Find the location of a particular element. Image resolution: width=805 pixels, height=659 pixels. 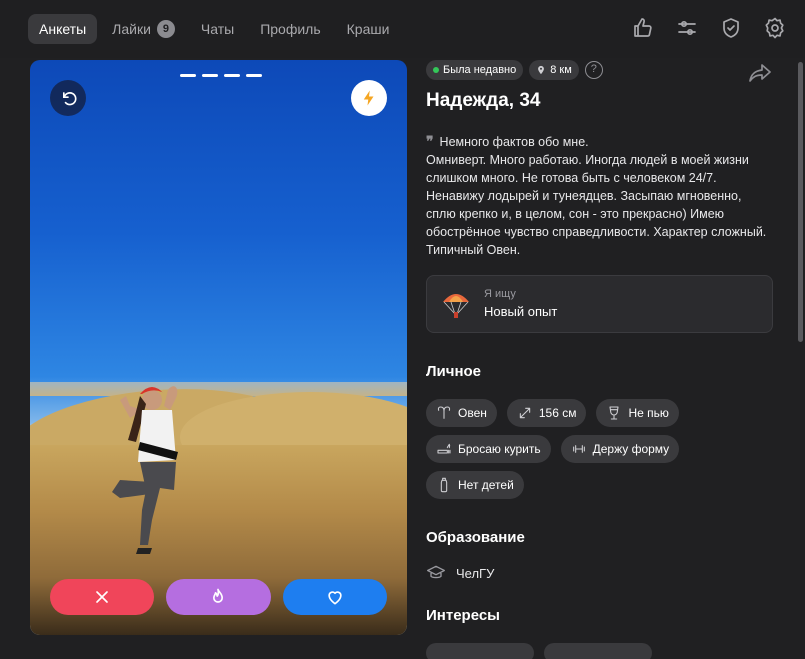

education-value: ЧелГУ is located at coordinates (475, 573).